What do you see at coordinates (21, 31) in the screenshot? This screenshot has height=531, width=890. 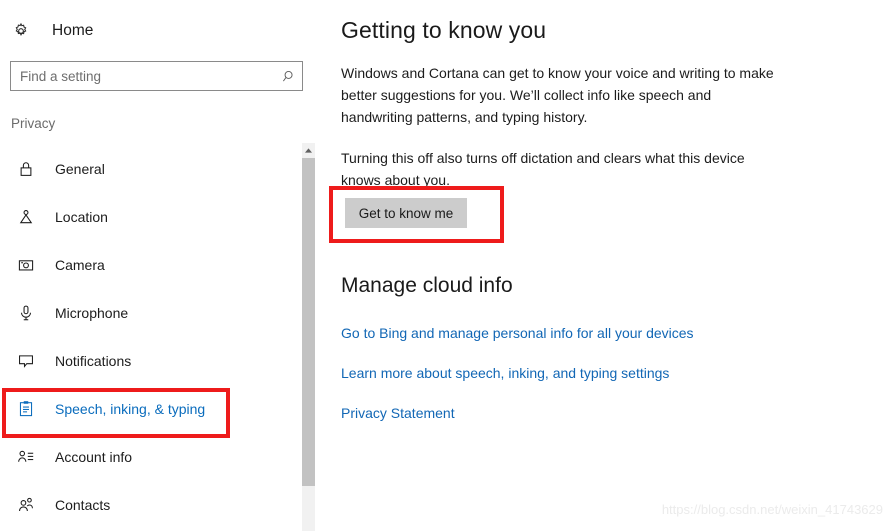 I see `gear-icon` at bounding box center [21, 31].